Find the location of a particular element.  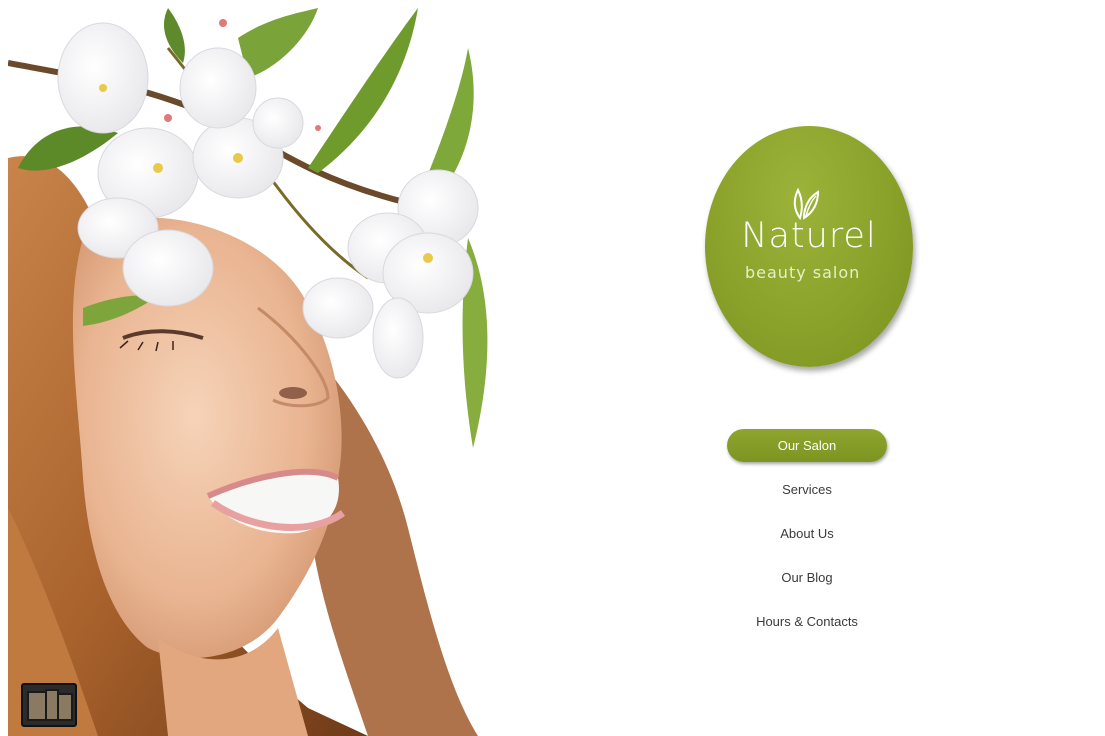

naturel-logo: Naturel beauty salon is located at coordinates (809, 246).